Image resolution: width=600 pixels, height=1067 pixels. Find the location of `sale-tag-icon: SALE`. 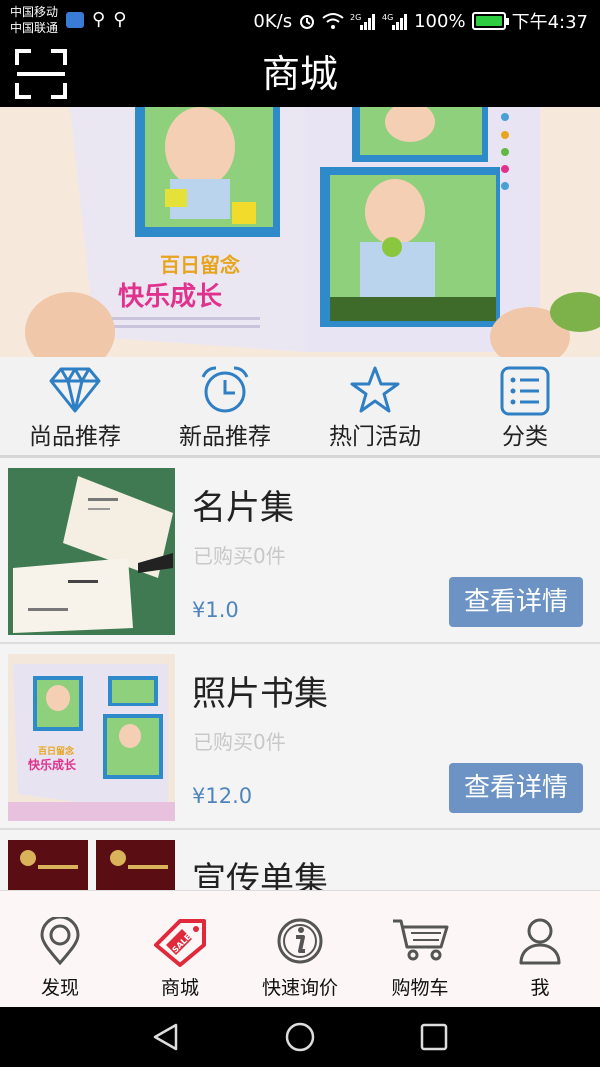

sale-tag-icon: SALE is located at coordinates (180, 943).